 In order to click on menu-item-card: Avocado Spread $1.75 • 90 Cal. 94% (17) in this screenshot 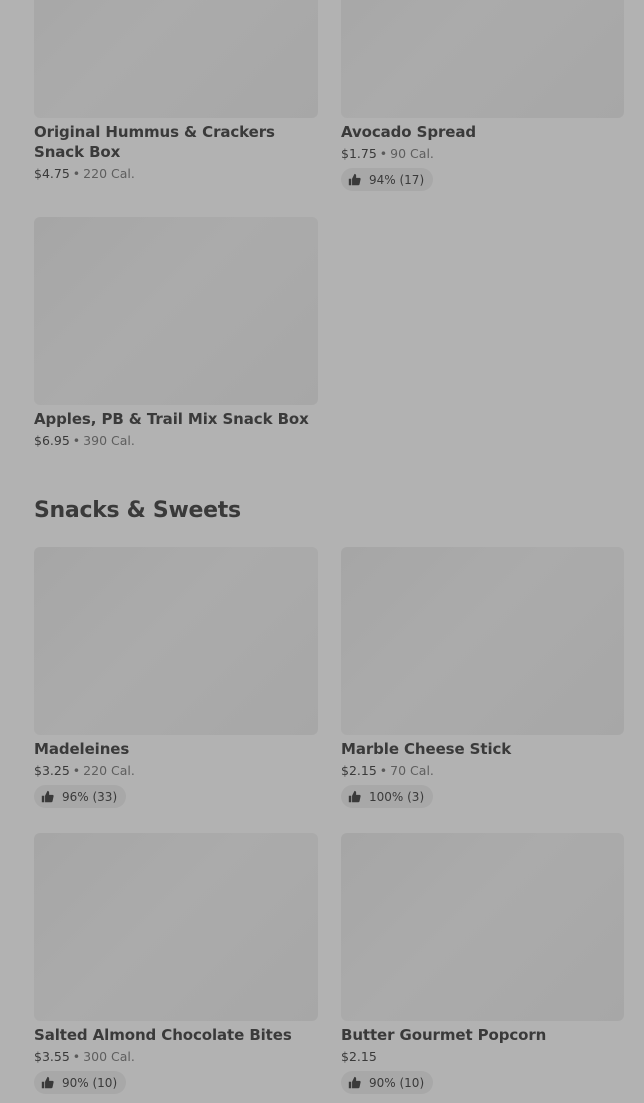, I will do `click(482, 95)`.